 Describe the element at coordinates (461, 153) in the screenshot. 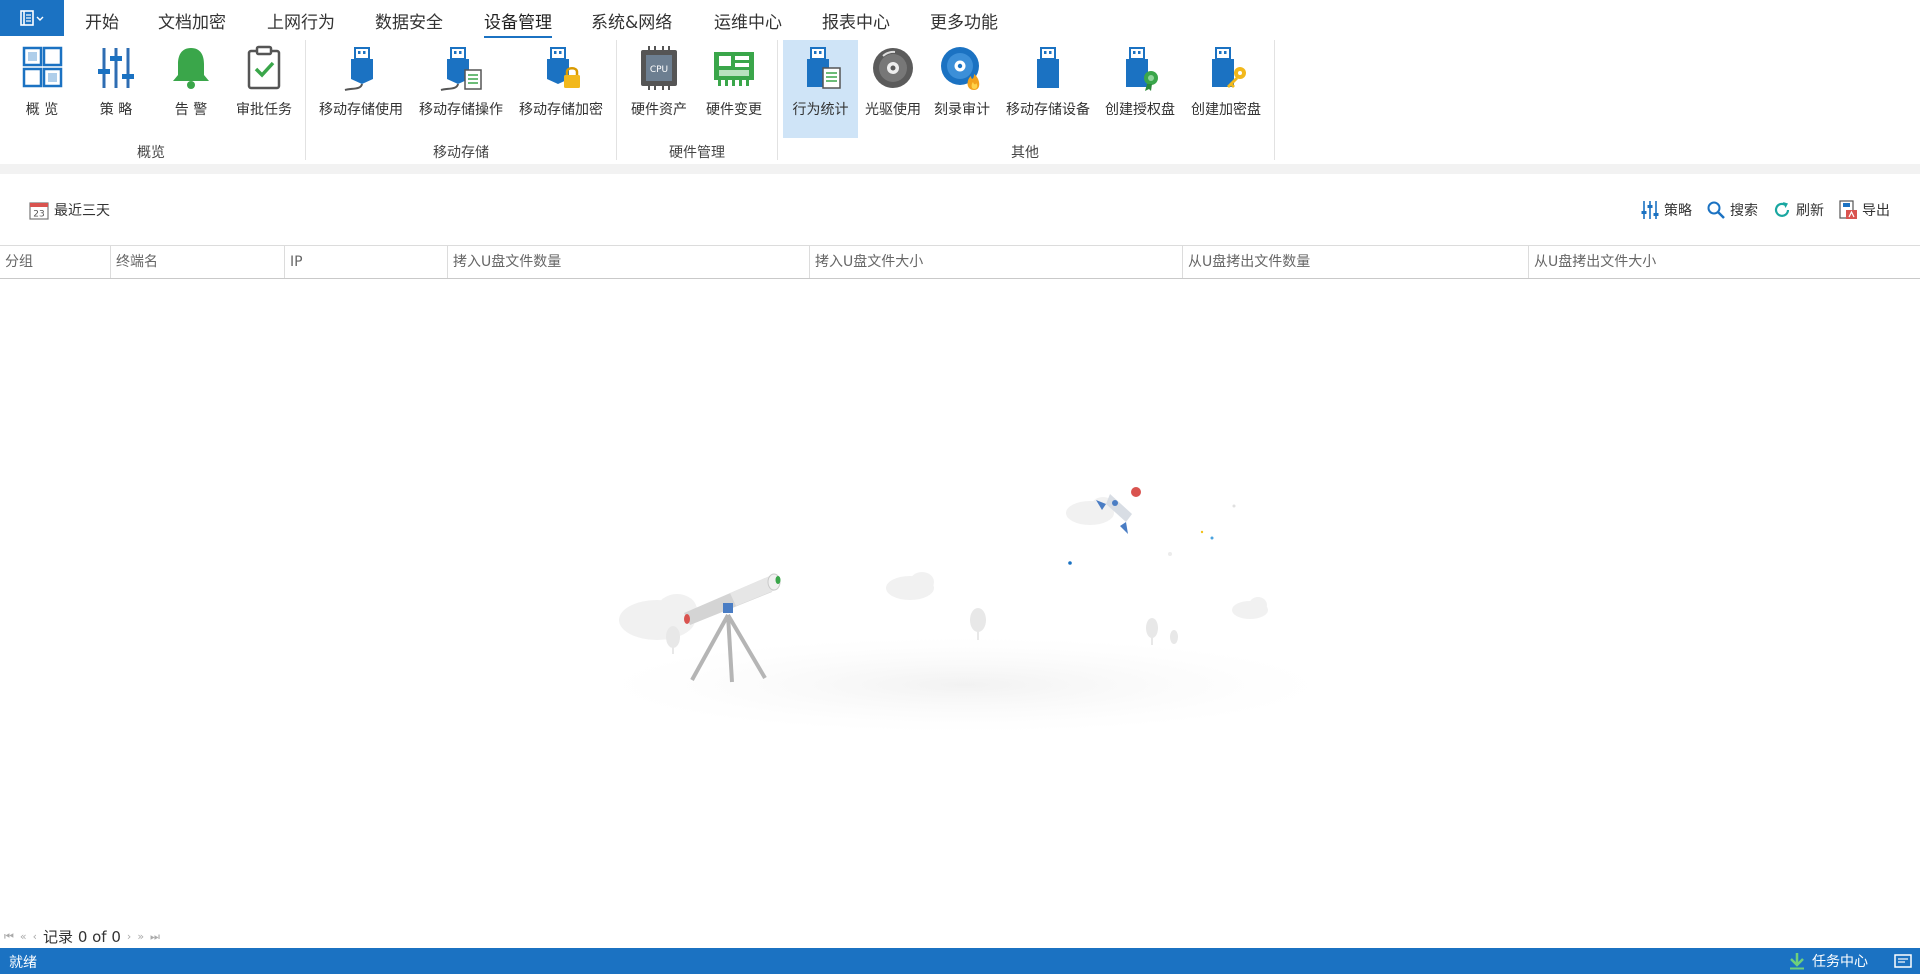

I see `group-label-removable-storage: 移动存储` at that location.